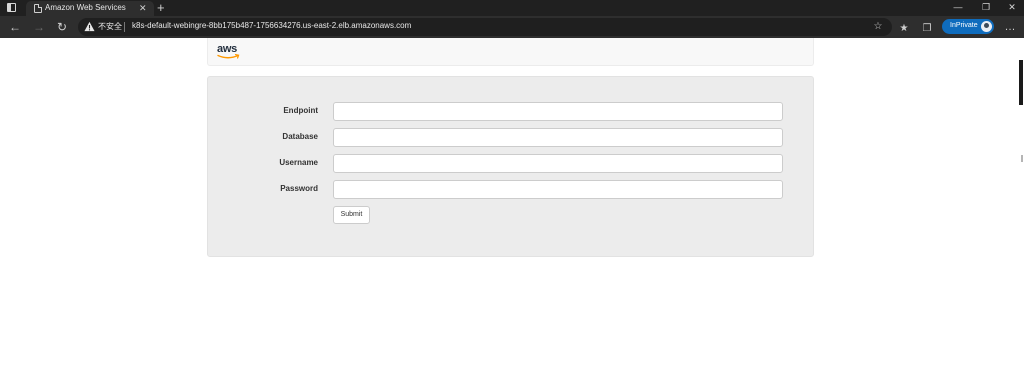 This screenshot has height=379, width=1024. I want to click on database-label: Database, so click(300, 136).